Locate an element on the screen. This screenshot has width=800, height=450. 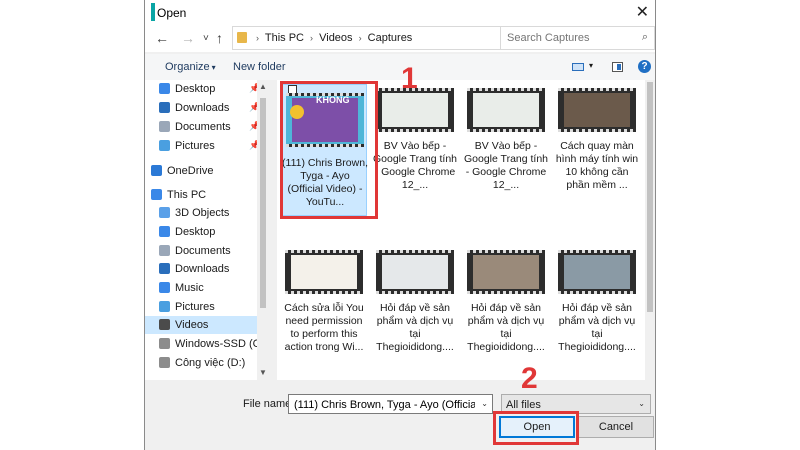
sidebar-item-pictures: Pictures is located at coordinates (201, 307).